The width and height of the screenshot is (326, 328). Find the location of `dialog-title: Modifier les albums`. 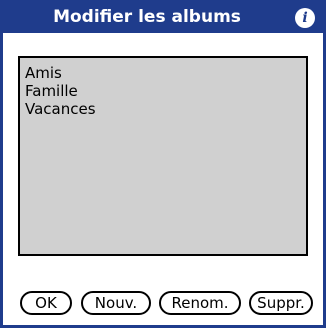

dialog-title: Modifier les albums is located at coordinates (147, 17).